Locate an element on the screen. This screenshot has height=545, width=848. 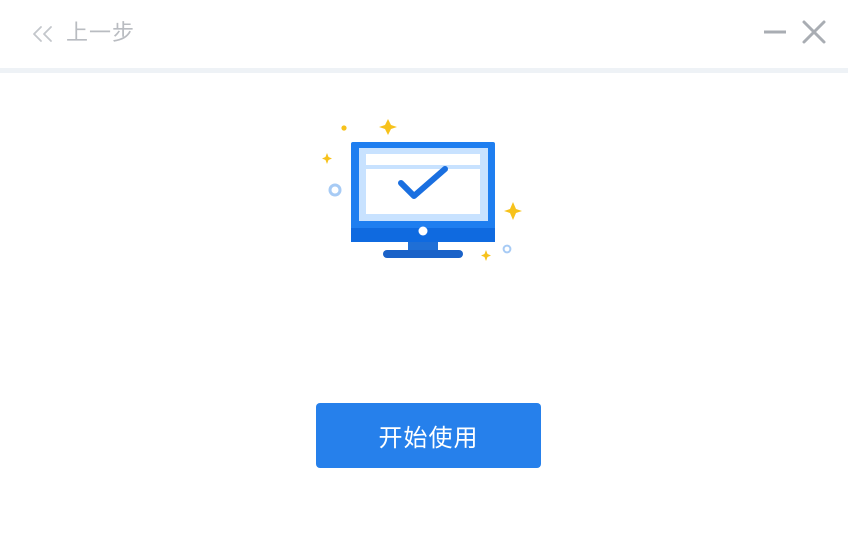
monitor-check-illustration is located at coordinates (423, 189).